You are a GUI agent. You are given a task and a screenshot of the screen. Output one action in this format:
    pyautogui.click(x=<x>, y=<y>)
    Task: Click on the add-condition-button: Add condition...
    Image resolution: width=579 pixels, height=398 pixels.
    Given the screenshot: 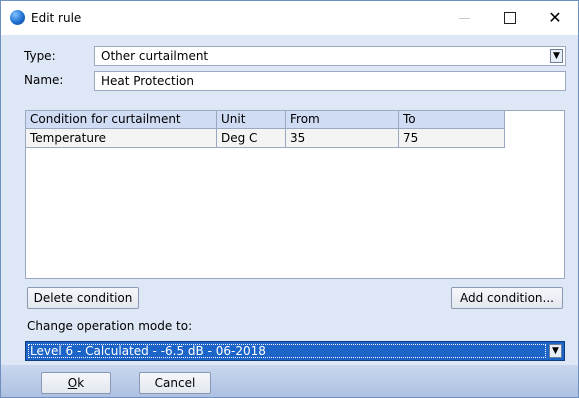 What is the action you would take?
    pyautogui.click(x=507, y=298)
    